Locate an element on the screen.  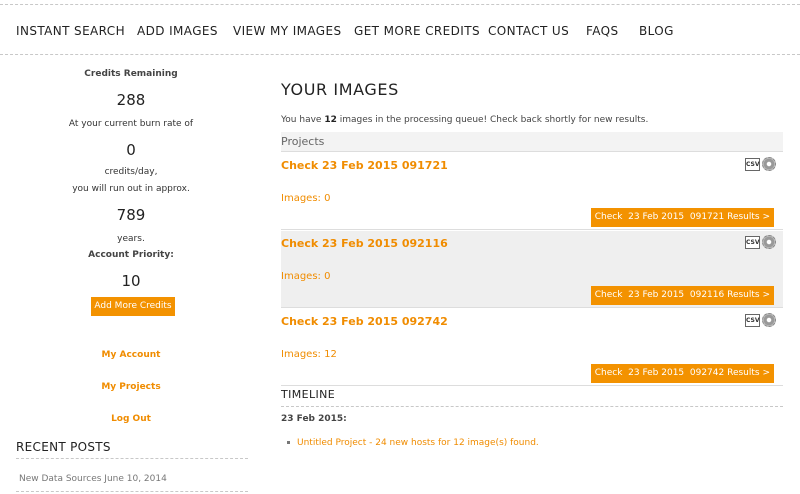
nav-add-images: ADD IMAGES is located at coordinates (177, 31).